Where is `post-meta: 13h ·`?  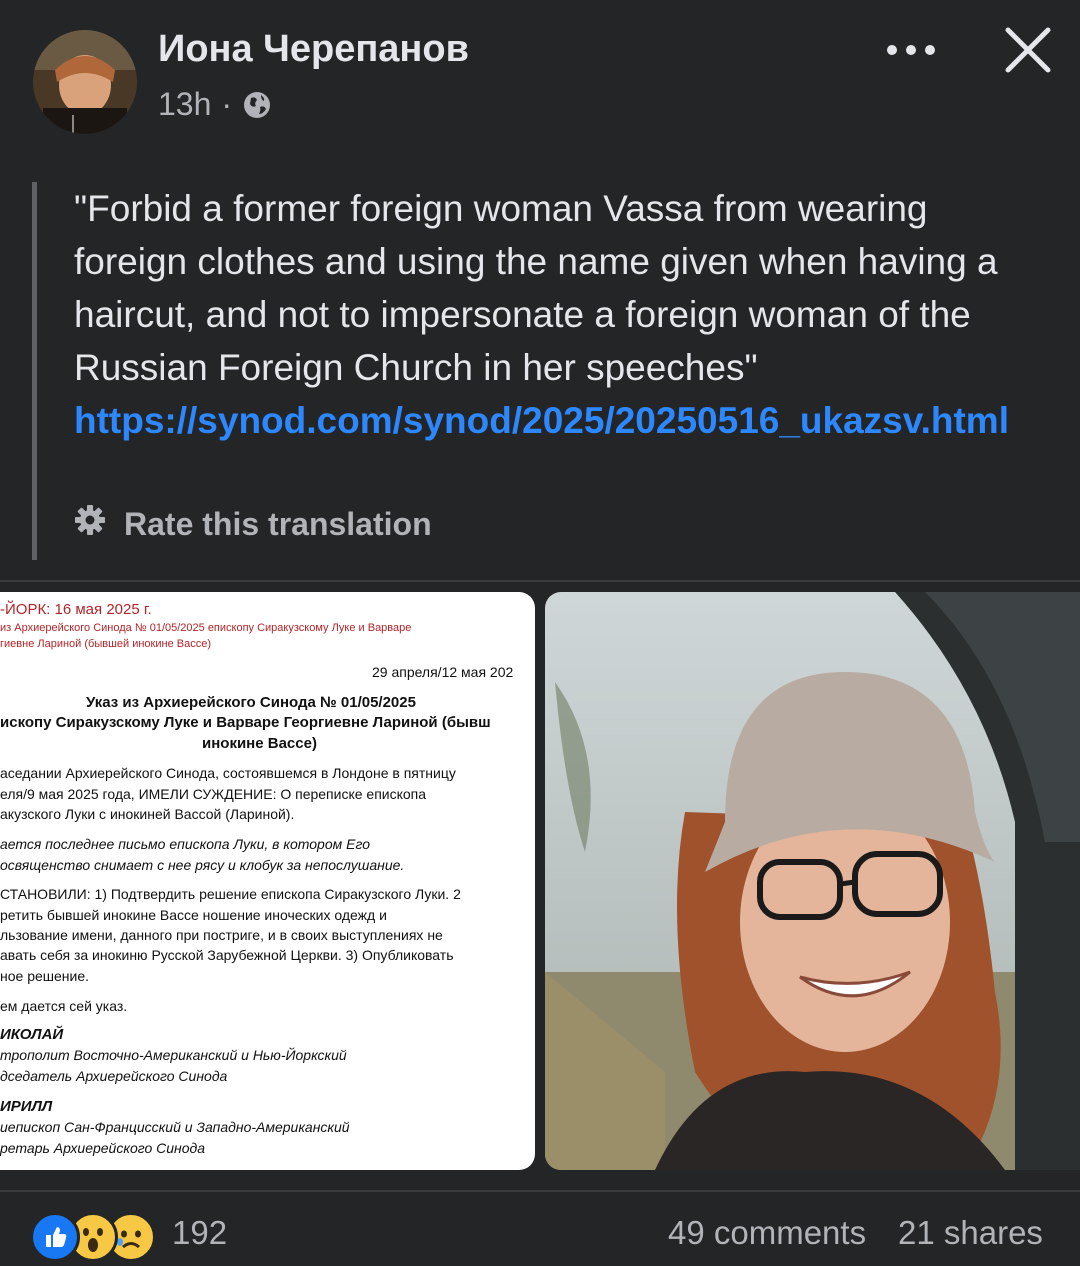 post-meta: 13h · is located at coordinates (215, 104).